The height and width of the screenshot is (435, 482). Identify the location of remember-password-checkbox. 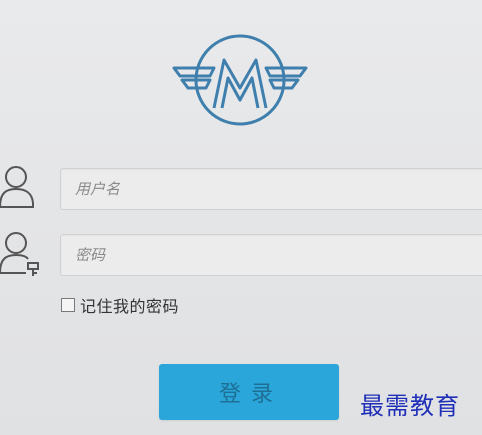
(68, 305).